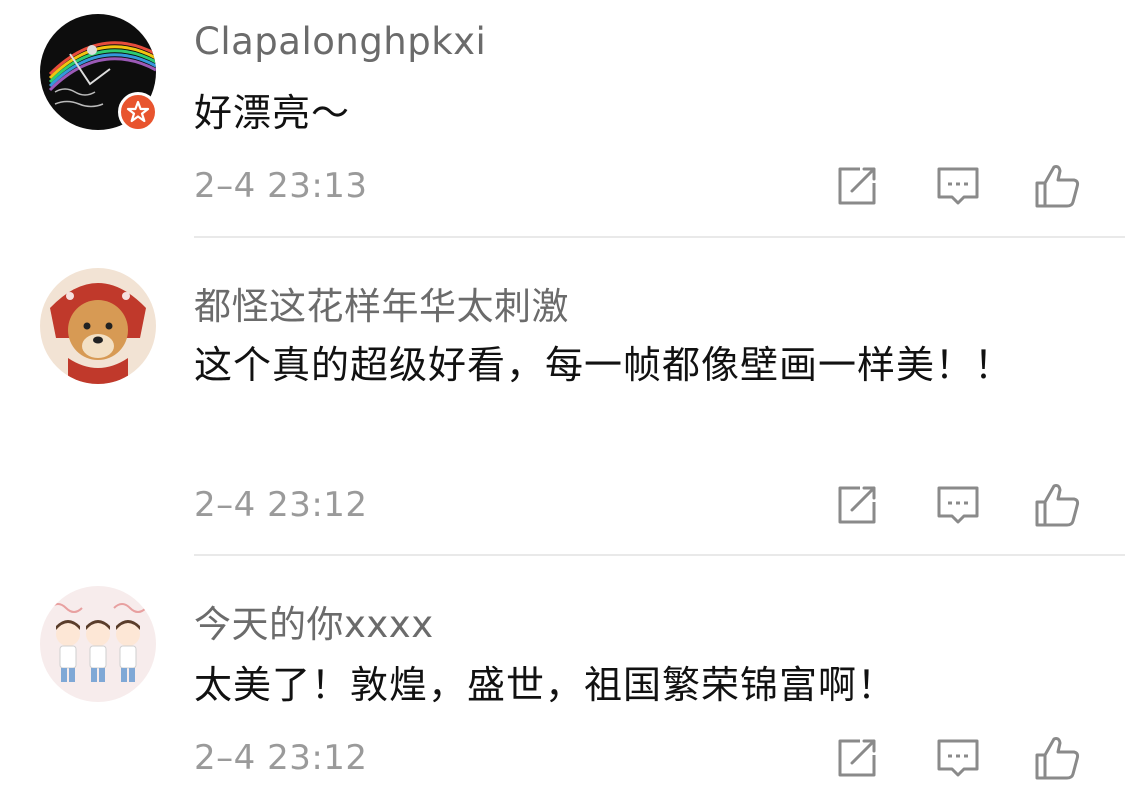 The height and width of the screenshot is (809, 1125). I want to click on comment-time: 2–4 23:13, so click(281, 186).